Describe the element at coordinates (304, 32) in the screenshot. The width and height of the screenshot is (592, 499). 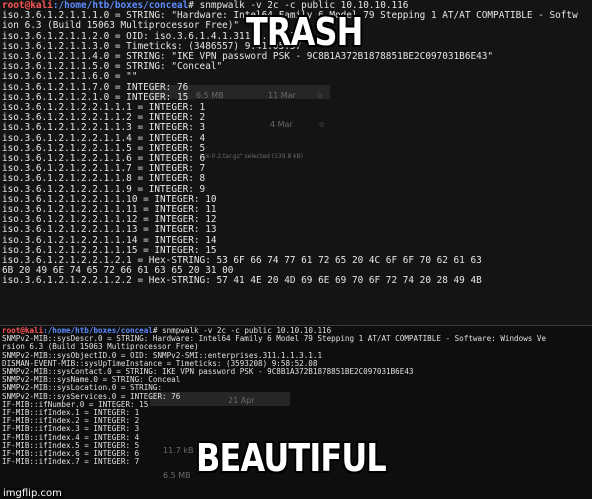
I see `meme-top-caption: TRASH` at that location.